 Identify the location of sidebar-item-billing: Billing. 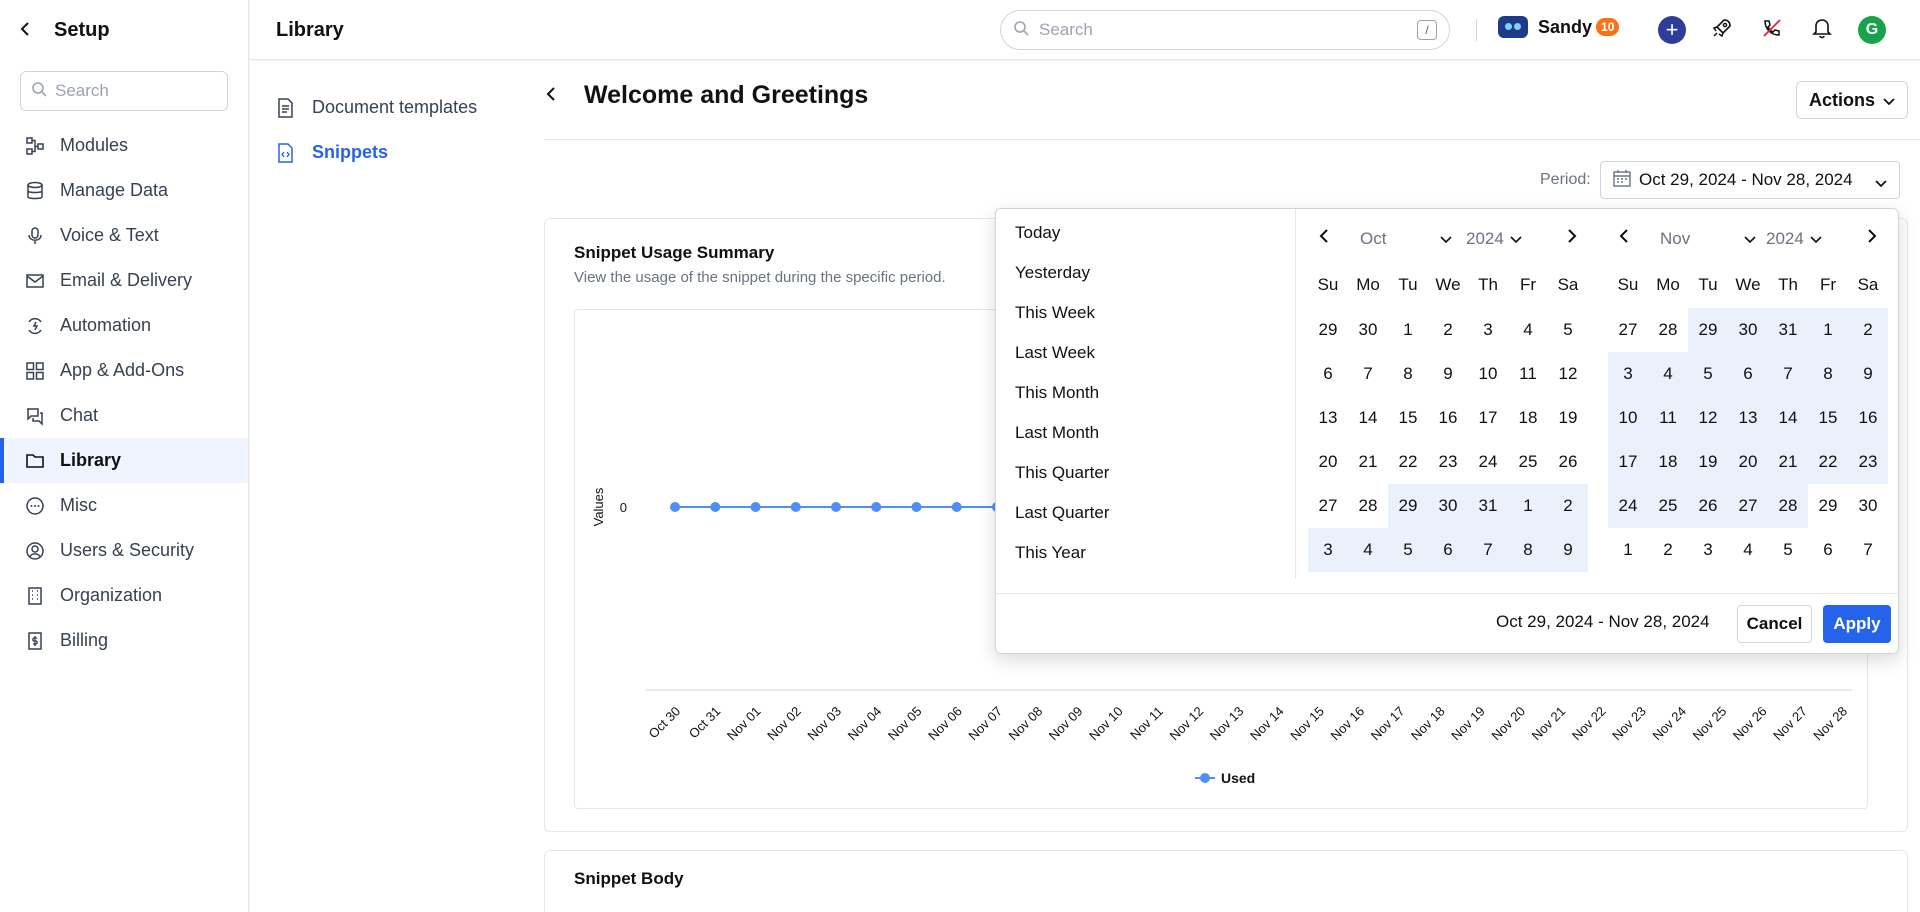
(124, 640).